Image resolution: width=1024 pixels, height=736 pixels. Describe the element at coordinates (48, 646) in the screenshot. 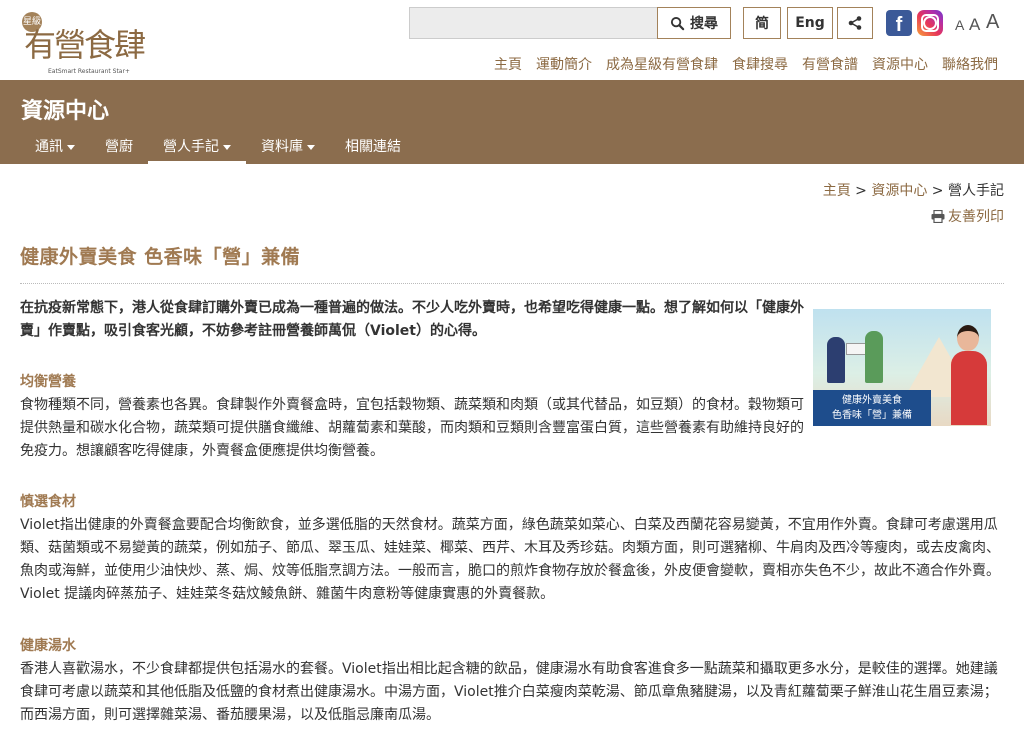

I see `section-heading: 健康湯水` at that location.